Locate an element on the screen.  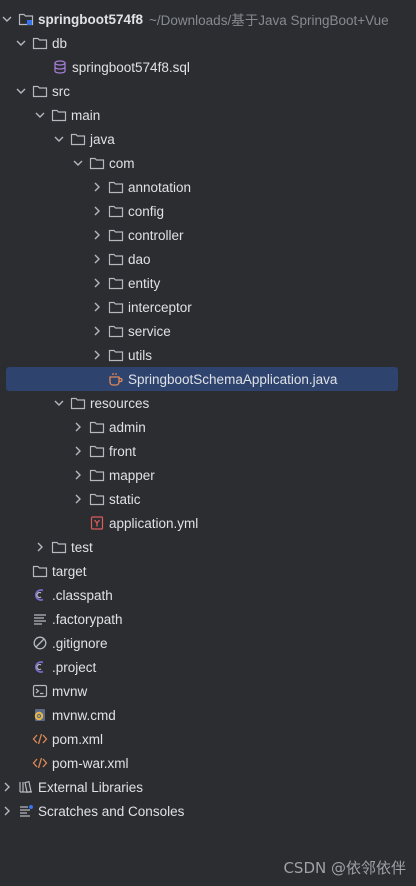
tree-label: mvnw.cmd is located at coordinates (84, 715).